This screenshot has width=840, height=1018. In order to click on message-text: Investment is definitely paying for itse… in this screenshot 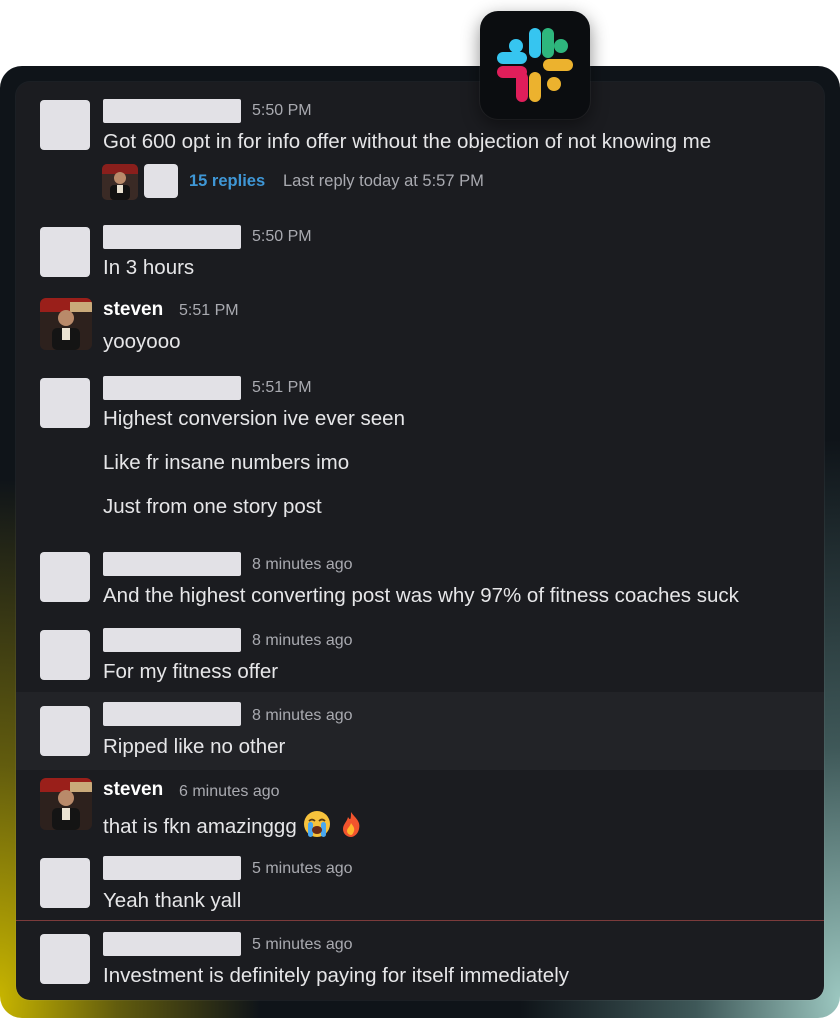, I will do `click(336, 975)`.